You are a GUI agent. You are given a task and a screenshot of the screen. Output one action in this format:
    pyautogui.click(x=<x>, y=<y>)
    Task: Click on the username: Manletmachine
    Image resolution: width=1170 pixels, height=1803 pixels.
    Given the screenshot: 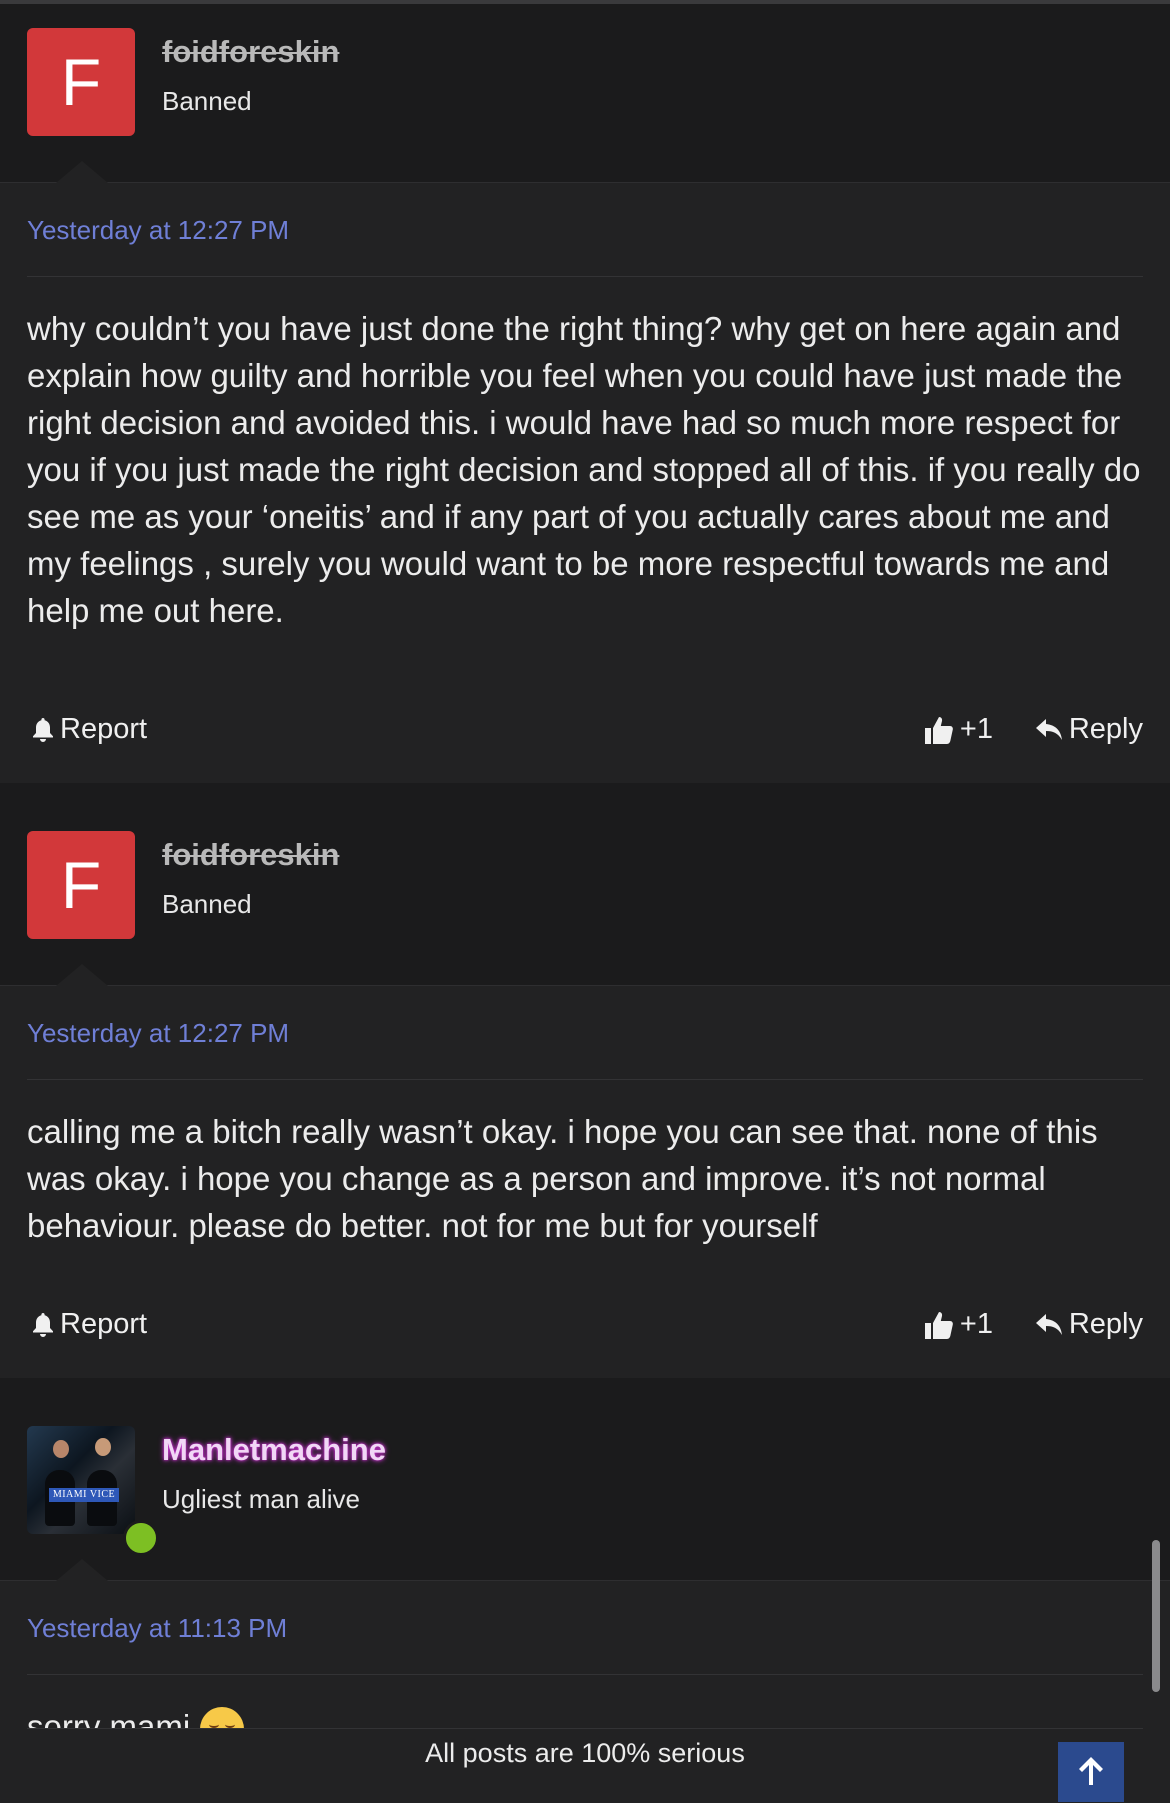 What is the action you would take?
    pyautogui.click(x=274, y=1450)
    